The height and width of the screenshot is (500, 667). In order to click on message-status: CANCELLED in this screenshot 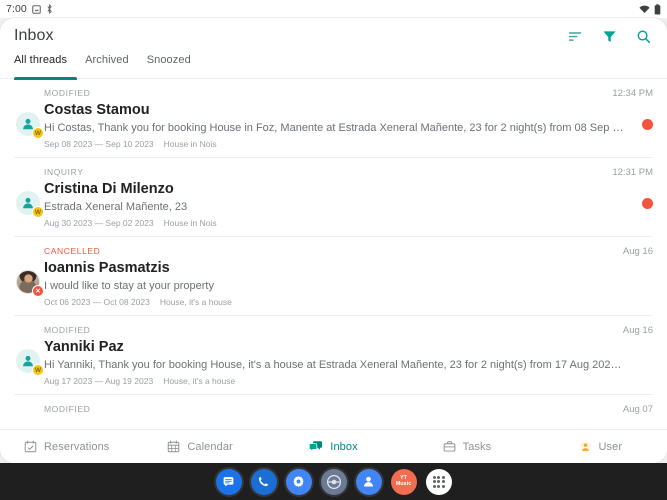, I will do `click(72, 251)`.